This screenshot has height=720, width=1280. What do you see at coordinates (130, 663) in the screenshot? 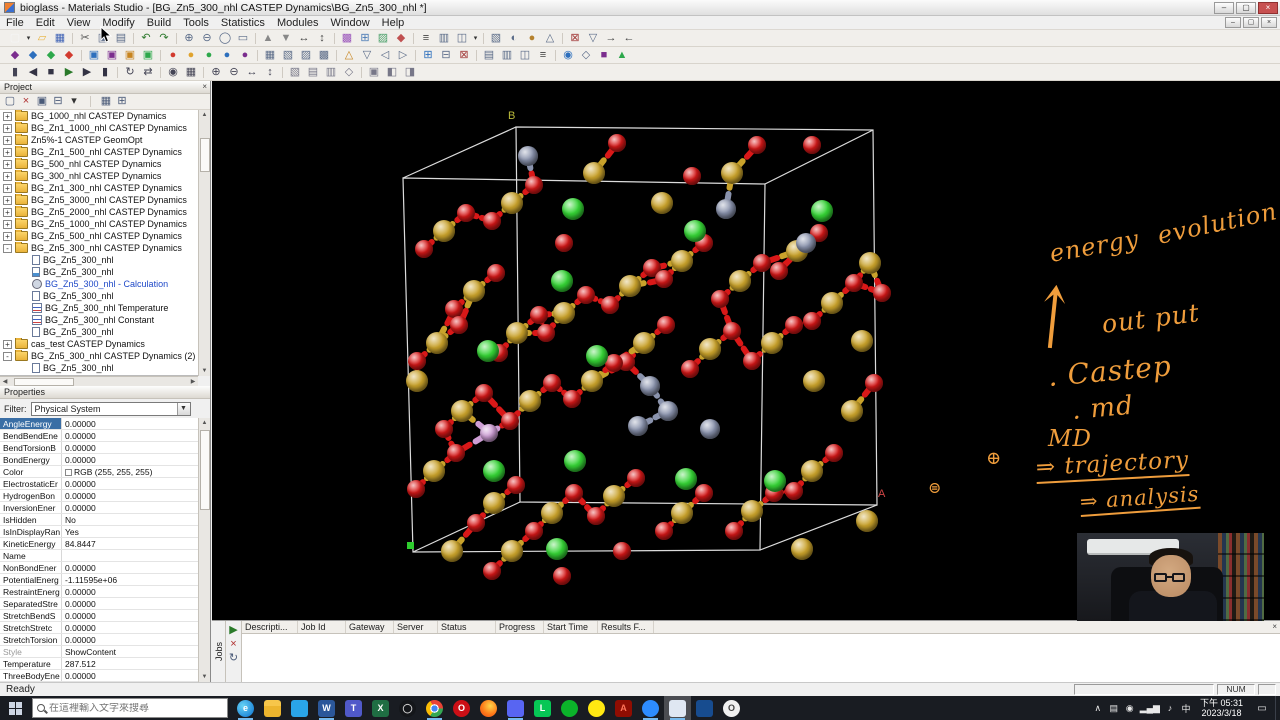
I see `property-value-cell: 287.512` at bounding box center [130, 663].